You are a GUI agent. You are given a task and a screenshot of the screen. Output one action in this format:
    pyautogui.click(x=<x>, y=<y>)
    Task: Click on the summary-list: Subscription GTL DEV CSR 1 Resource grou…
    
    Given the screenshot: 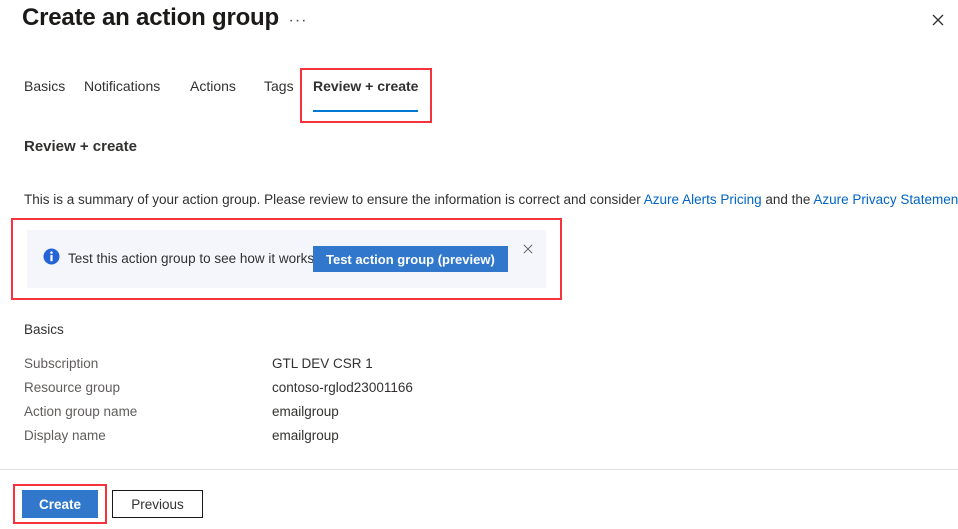 What is the action you would take?
    pyautogui.click(x=324, y=400)
    